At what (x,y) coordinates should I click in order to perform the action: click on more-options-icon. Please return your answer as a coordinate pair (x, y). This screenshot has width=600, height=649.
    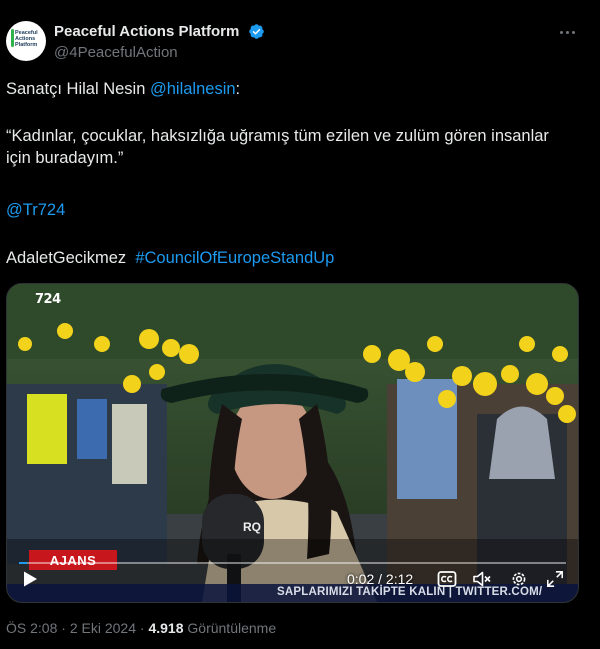
    Looking at the image, I should click on (567, 32).